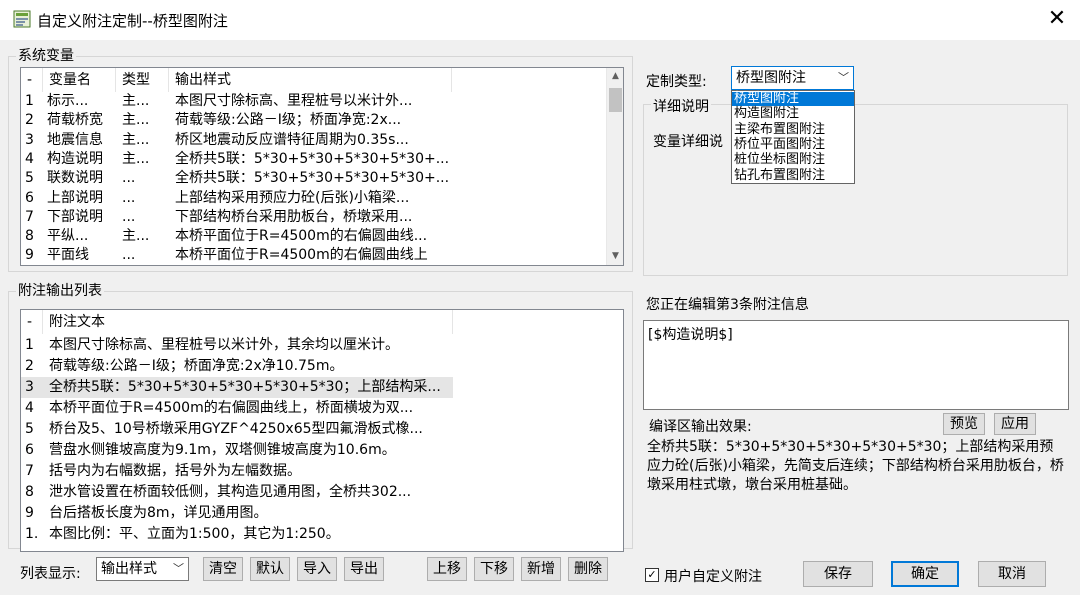 The width and height of the screenshot is (1080, 595). I want to click on system-vars-scrollbar: ▲ ▼, so click(614, 166).